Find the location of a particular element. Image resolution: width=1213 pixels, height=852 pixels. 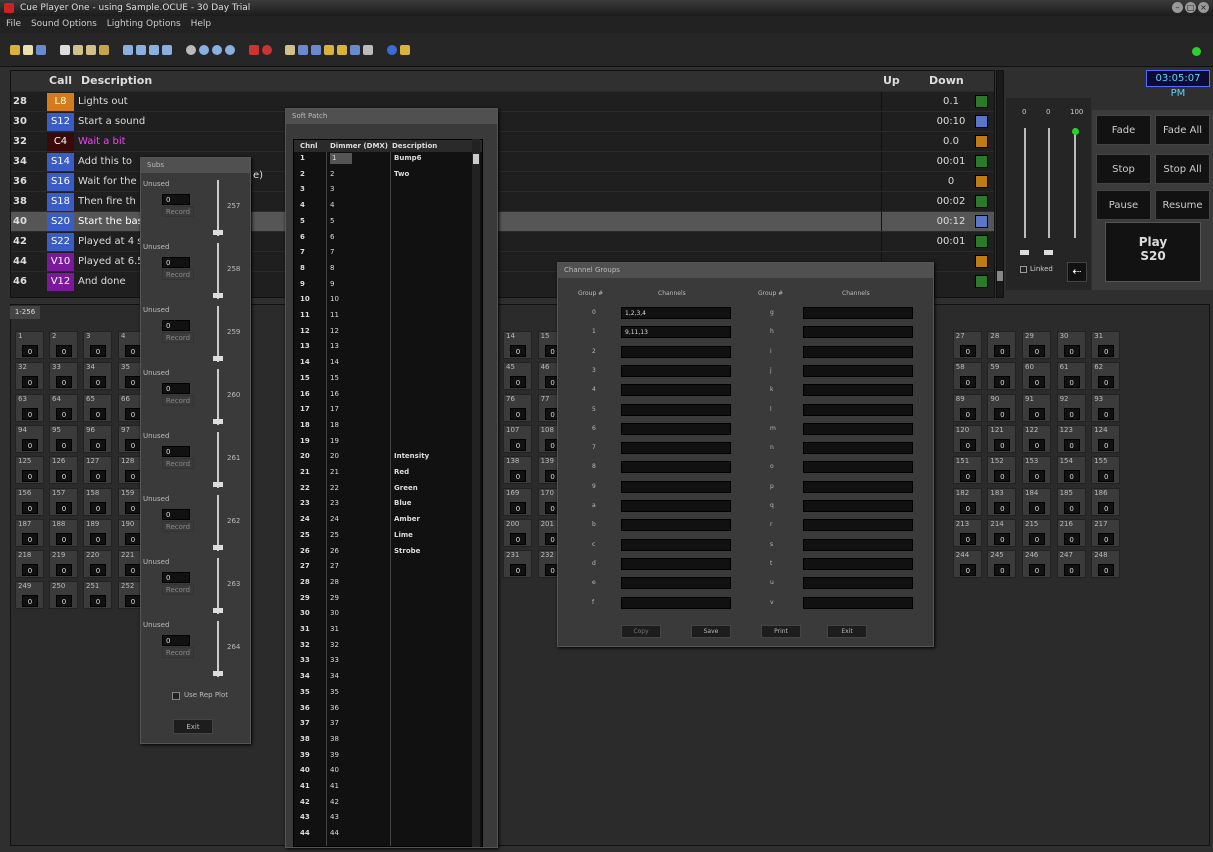

channel-cell: 217 0 is located at coordinates (1106, 532).